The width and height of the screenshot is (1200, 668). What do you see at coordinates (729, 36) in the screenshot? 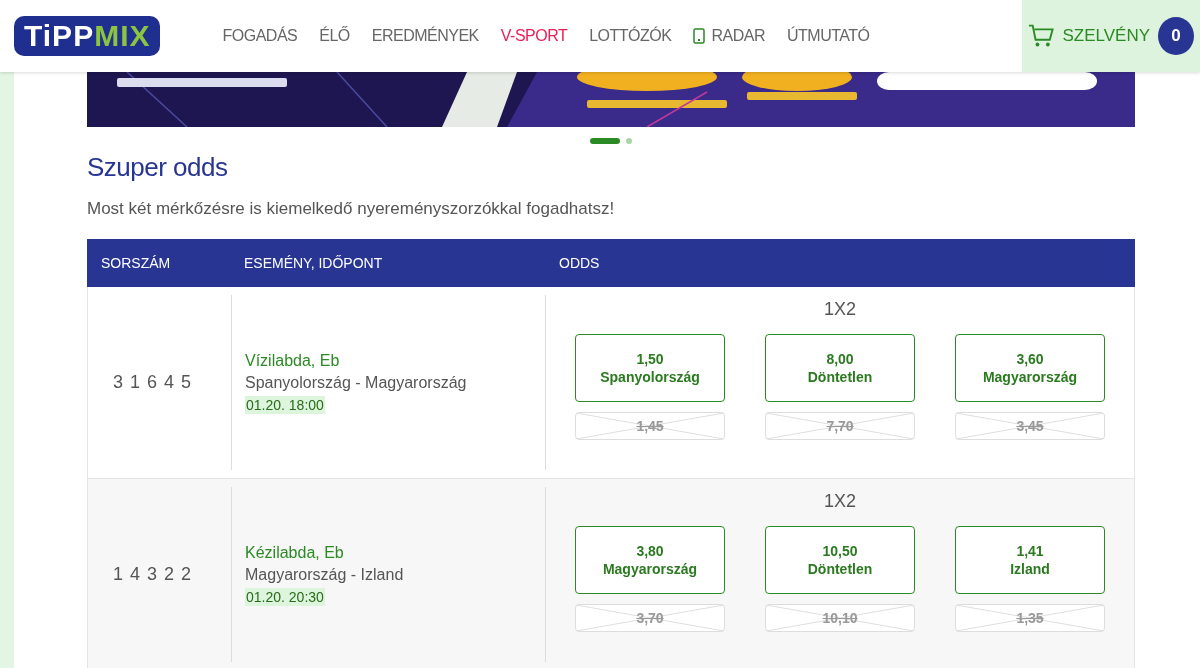
I see `nav-link: RADAR` at bounding box center [729, 36].